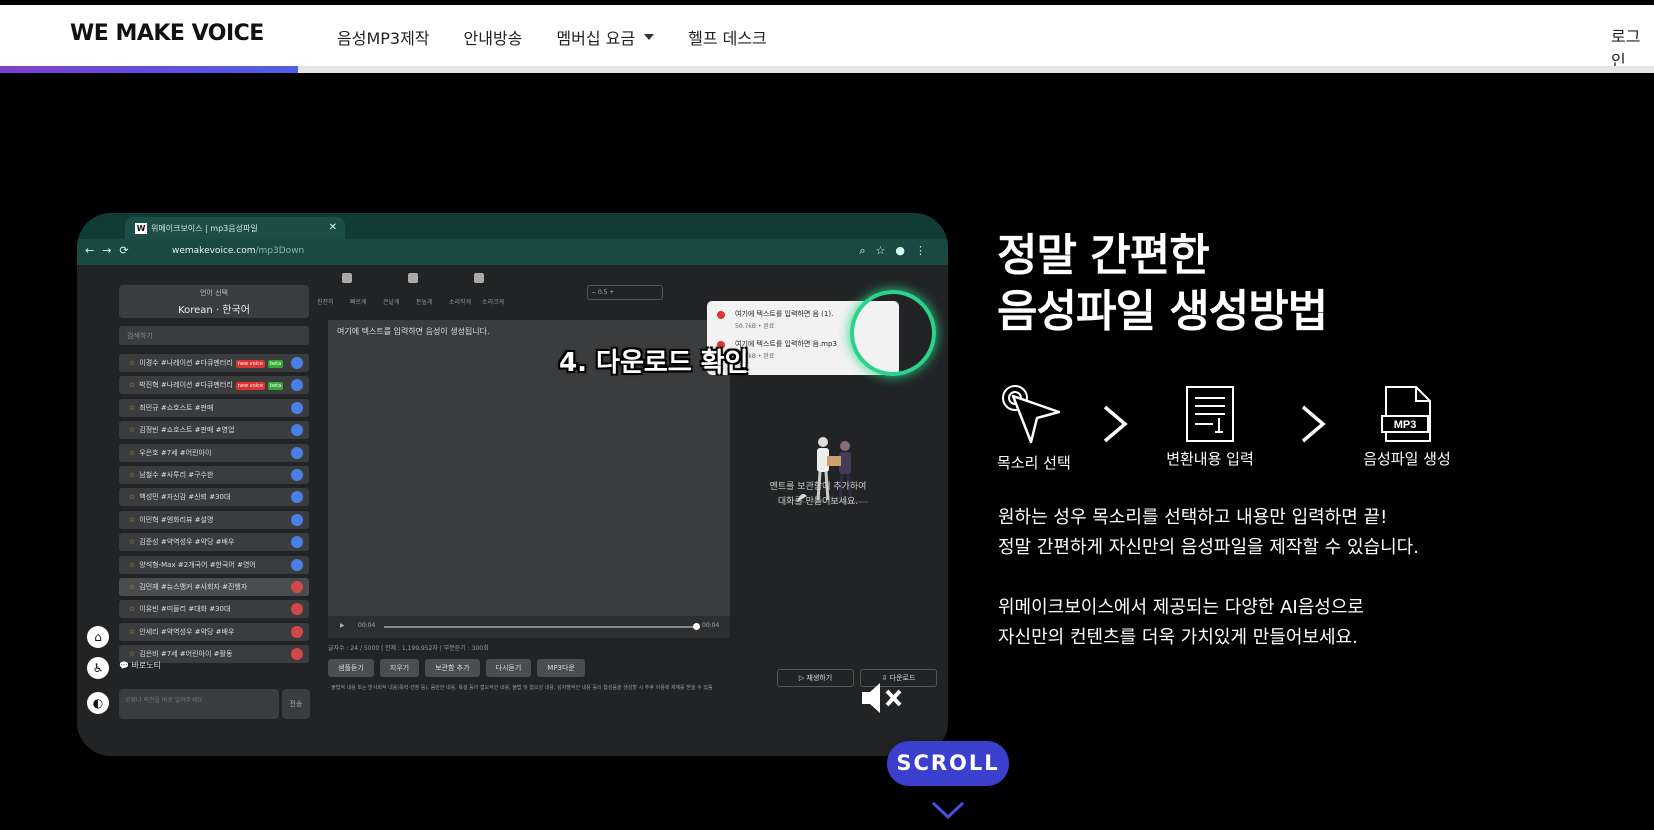 This screenshot has height=830, width=1654. I want to click on voice-sliders: 친전히 빠르게 큰날게 돈높게 소리작게 소리크게, so click(437, 287).